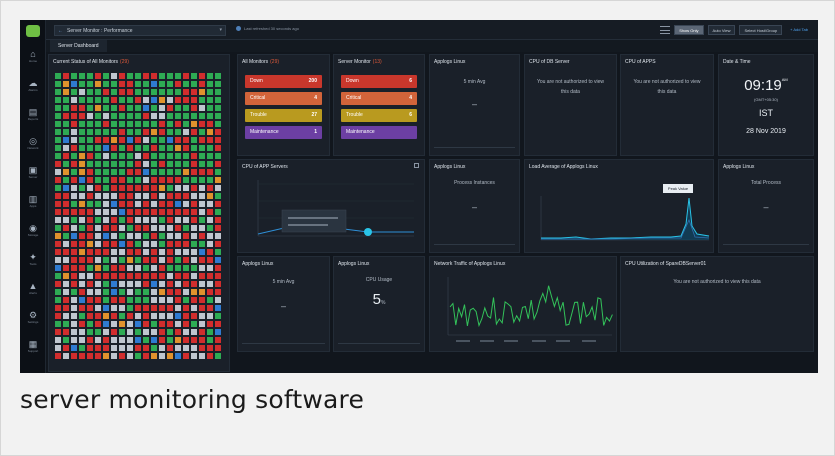 The image size is (835, 456). Describe the element at coordinates (379, 81) in the screenshot. I see `down-count-bar: Down 6` at that location.